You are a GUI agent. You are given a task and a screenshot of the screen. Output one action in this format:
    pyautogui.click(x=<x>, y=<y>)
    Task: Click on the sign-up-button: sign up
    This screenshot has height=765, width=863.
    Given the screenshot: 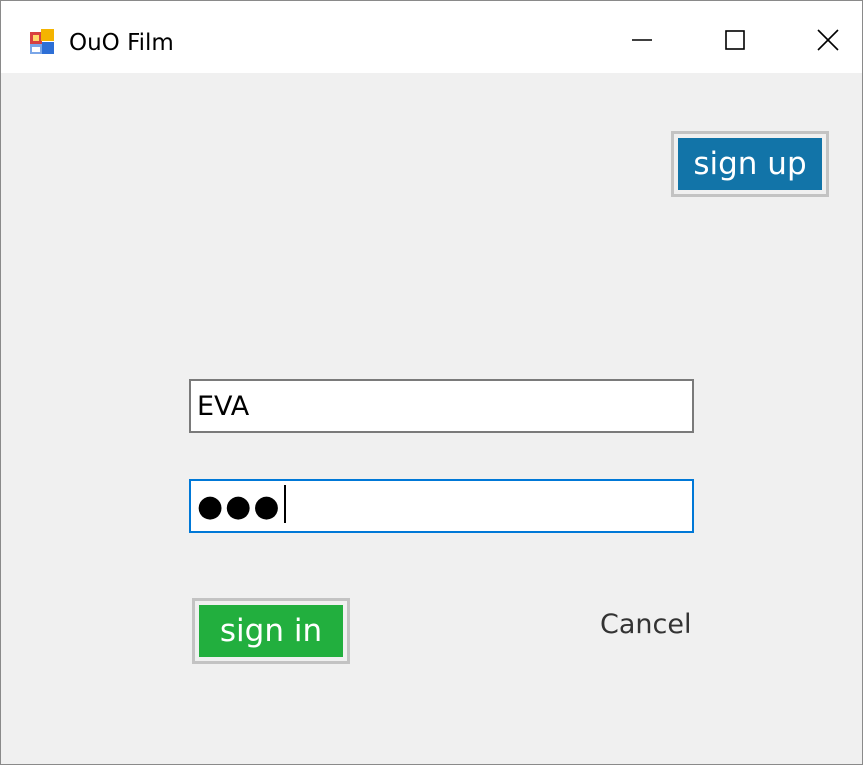 What is the action you would take?
    pyautogui.click(x=750, y=164)
    